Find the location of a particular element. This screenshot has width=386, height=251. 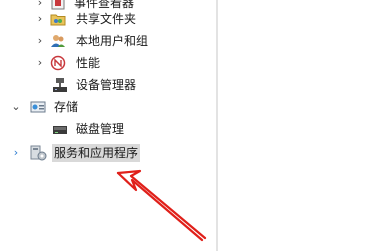

red-arrow-icon is located at coordinates (161, 205).